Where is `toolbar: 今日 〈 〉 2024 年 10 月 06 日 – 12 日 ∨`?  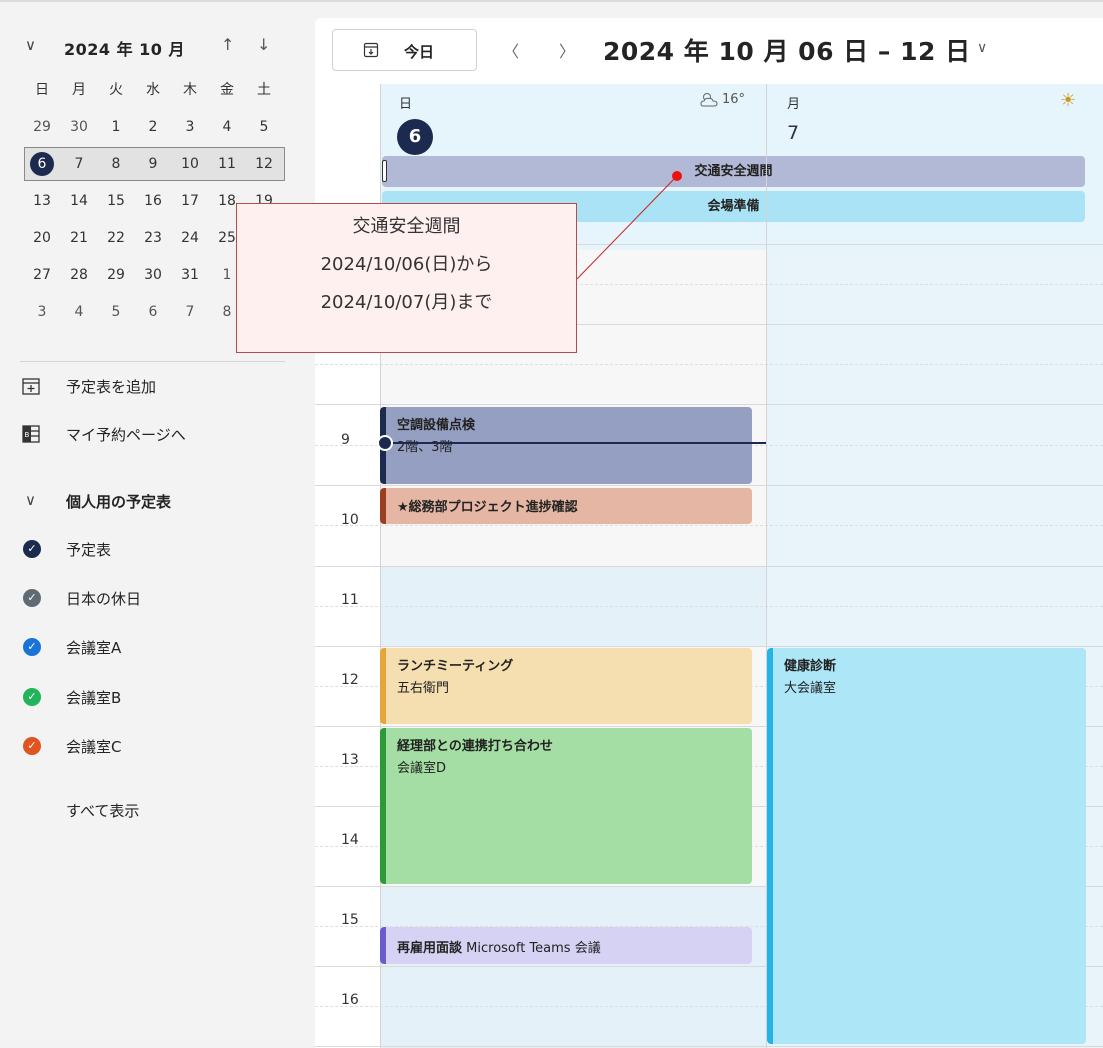 toolbar: 今日 〈 〉 2024 年 10 月 06 日 – 12 日 ∨ is located at coordinates (709, 51).